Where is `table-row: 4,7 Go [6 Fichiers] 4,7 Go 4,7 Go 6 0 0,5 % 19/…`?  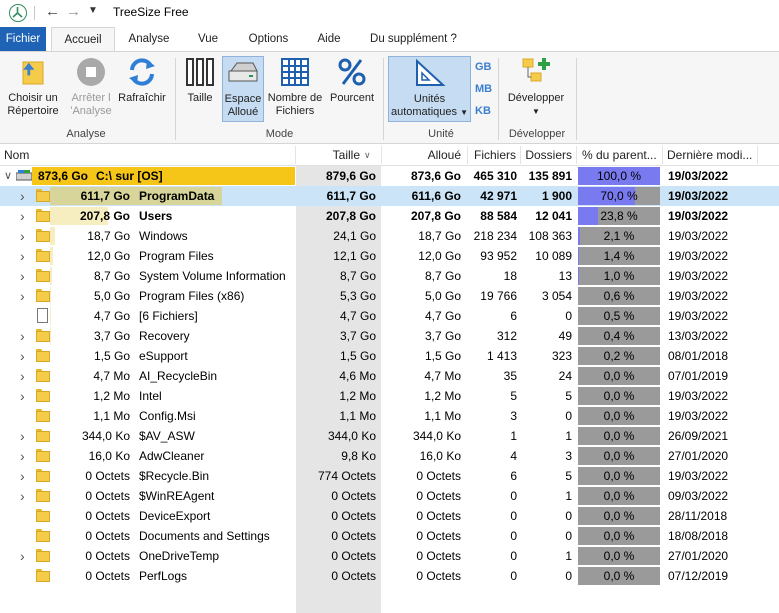 table-row: 4,7 Go [6 Fichiers] 4,7 Go 4,7 Go 6 0 0,5 % 19/… is located at coordinates (389, 316).